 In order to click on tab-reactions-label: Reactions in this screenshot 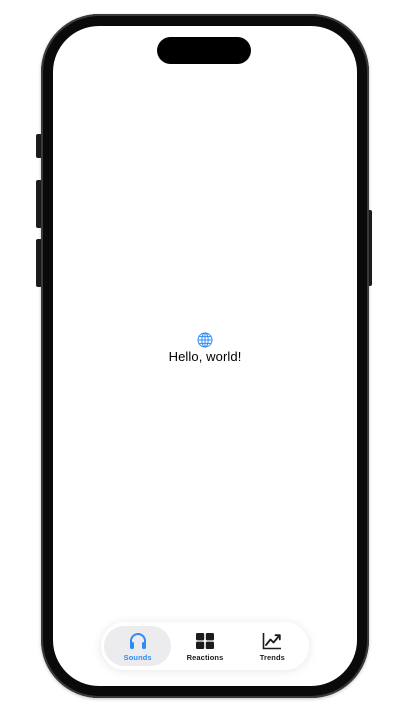, I will do `click(205, 657)`.